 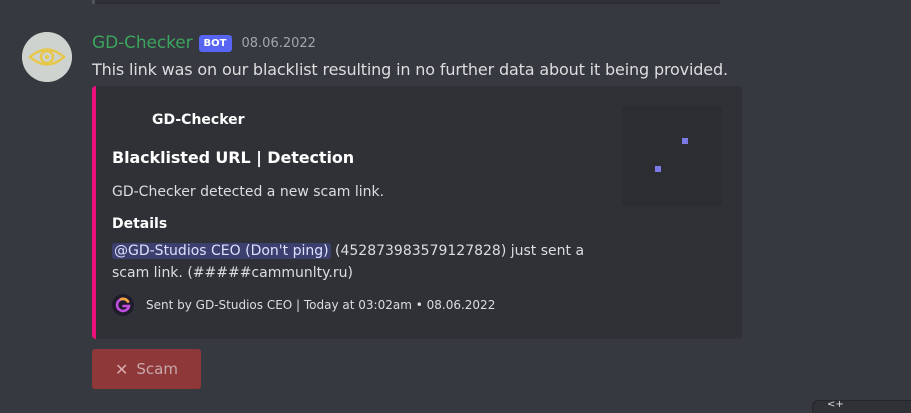 What do you see at coordinates (215, 43) in the screenshot?
I see `bot-badge: BOT` at bounding box center [215, 43].